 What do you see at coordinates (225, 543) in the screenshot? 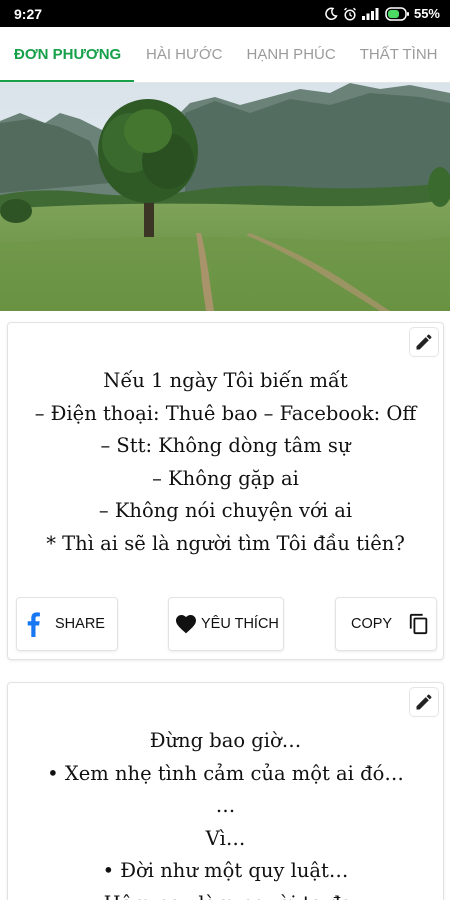
I see `quote-line: * Thì ai sẽ là người tìm Tôi đầu tiên?` at bounding box center [225, 543].